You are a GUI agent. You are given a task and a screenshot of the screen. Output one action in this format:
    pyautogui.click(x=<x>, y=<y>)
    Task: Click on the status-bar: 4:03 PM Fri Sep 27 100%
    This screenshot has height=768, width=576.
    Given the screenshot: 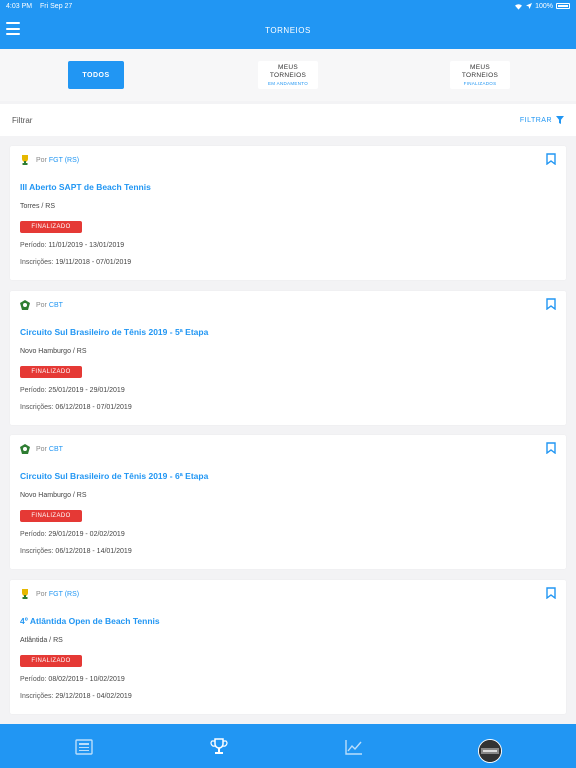 What is the action you would take?
    pyautogui.click(x=288, y=6)
    